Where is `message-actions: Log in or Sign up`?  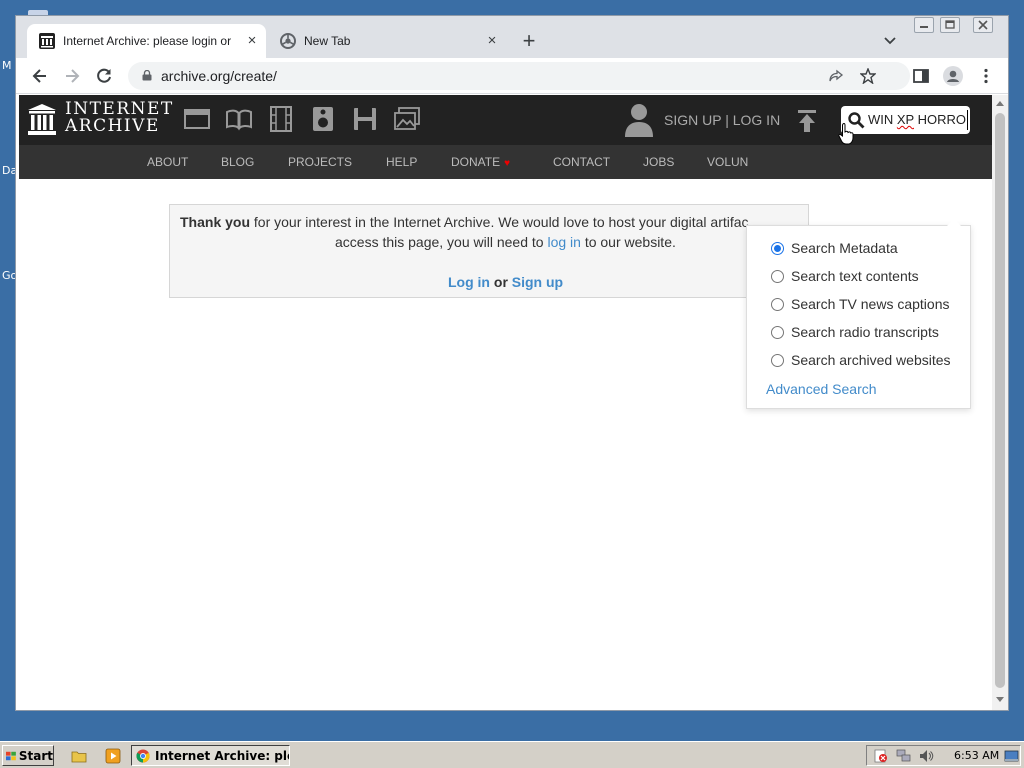 message-actions: Log in or Sign up is located at coordinates (505, 282).